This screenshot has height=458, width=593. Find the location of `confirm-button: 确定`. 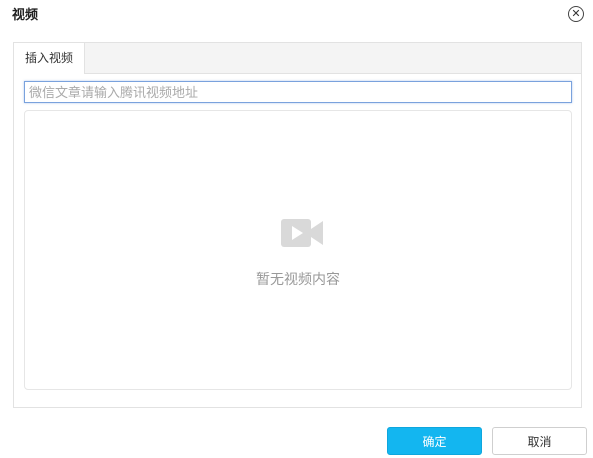

confirm-button: 确定 is located at coordinates (434, 441).